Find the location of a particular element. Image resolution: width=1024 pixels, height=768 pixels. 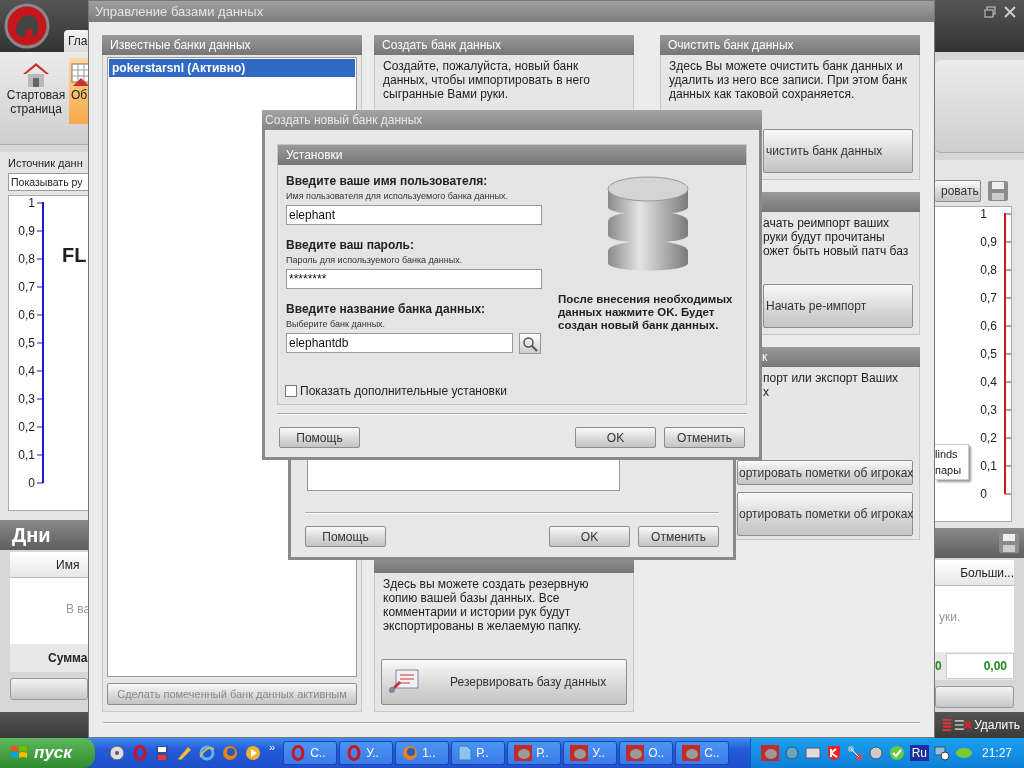

panel-text: ожет быть новый патч баз is located at coordinates (836, 251).